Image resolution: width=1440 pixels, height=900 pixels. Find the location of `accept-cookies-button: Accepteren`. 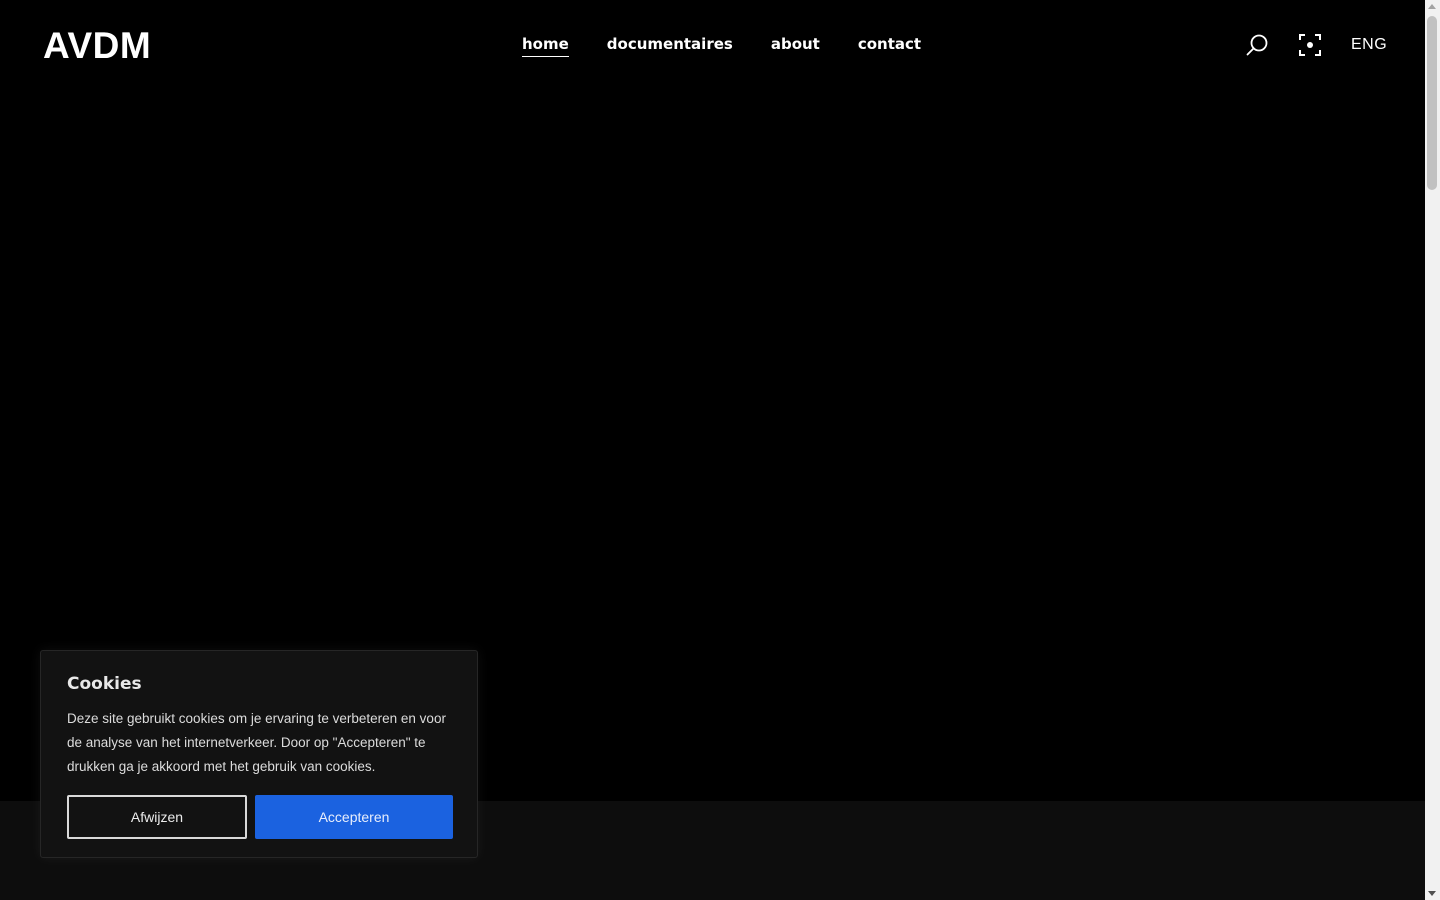

accept-cookies-button: Accepteren is located at coordinates (354, 817).